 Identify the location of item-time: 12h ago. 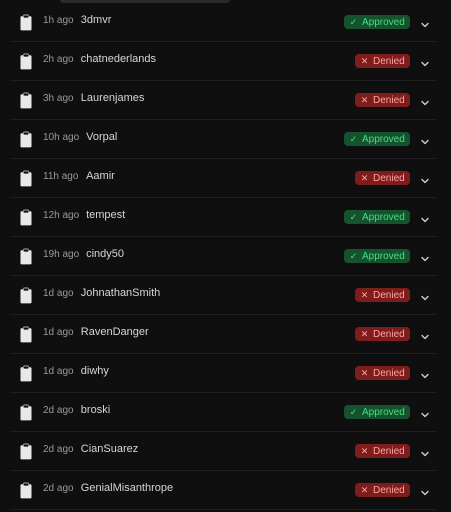
(61, 215).